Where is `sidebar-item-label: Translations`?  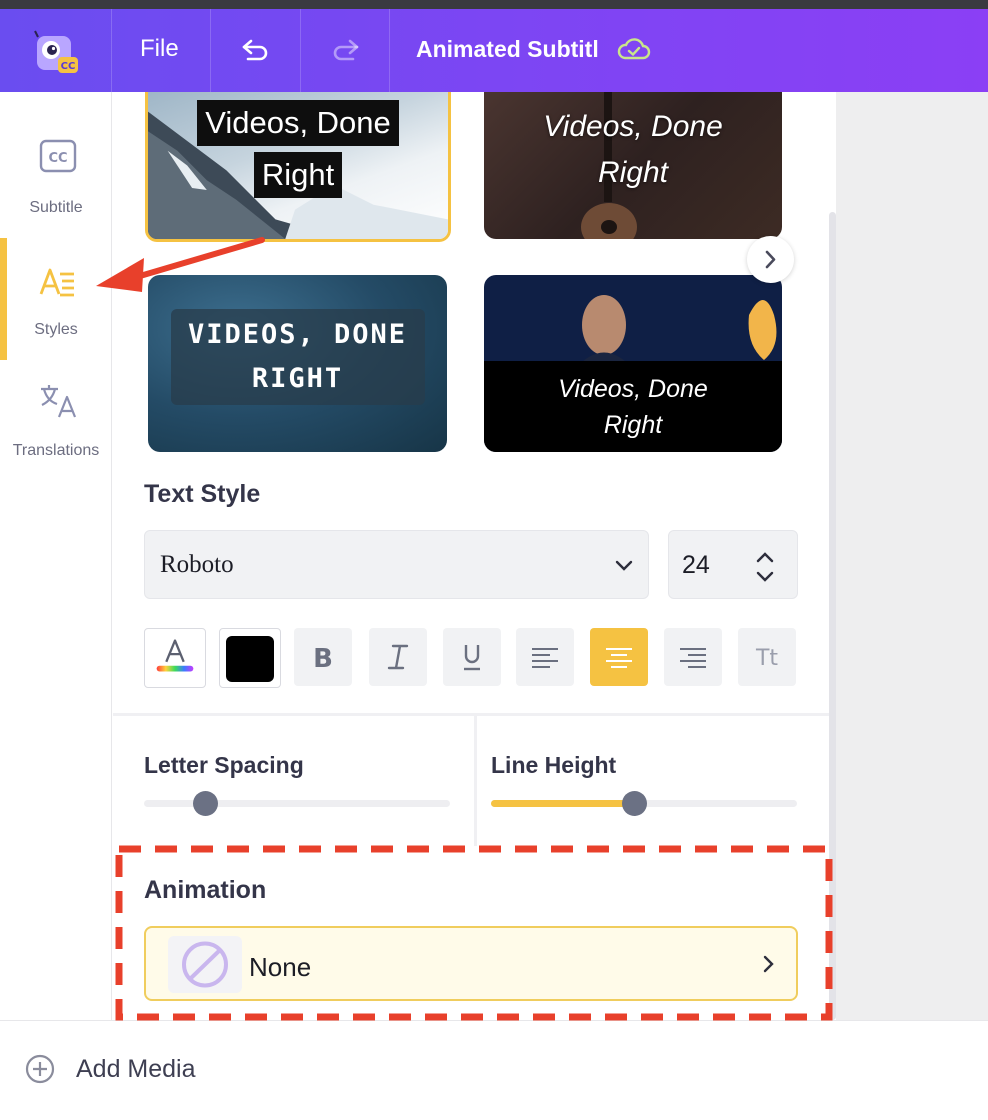 sidebar-item-label: Translations is located at coordinates (56, 450).